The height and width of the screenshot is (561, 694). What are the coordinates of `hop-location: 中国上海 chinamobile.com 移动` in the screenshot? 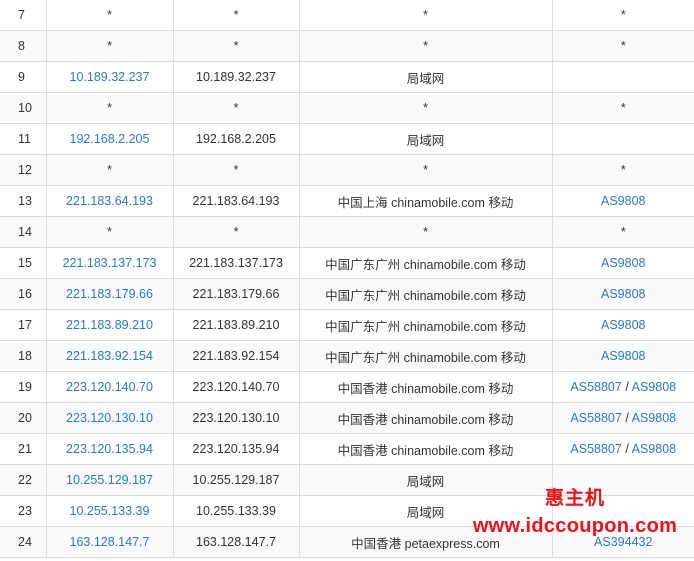 It's located at (425, 201).